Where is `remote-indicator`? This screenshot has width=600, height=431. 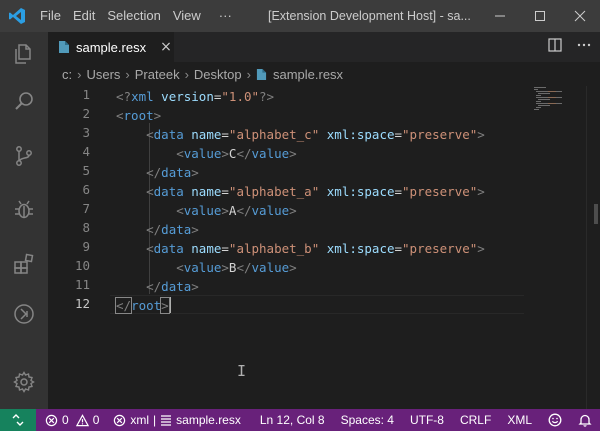 remote-indicator is located at coordinates (18, 420).